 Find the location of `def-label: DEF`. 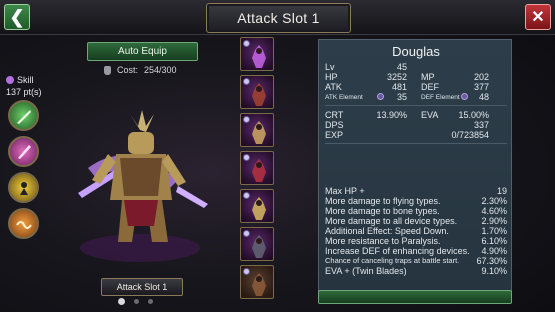

def-label: DEF is located at coordinates (430, 87).